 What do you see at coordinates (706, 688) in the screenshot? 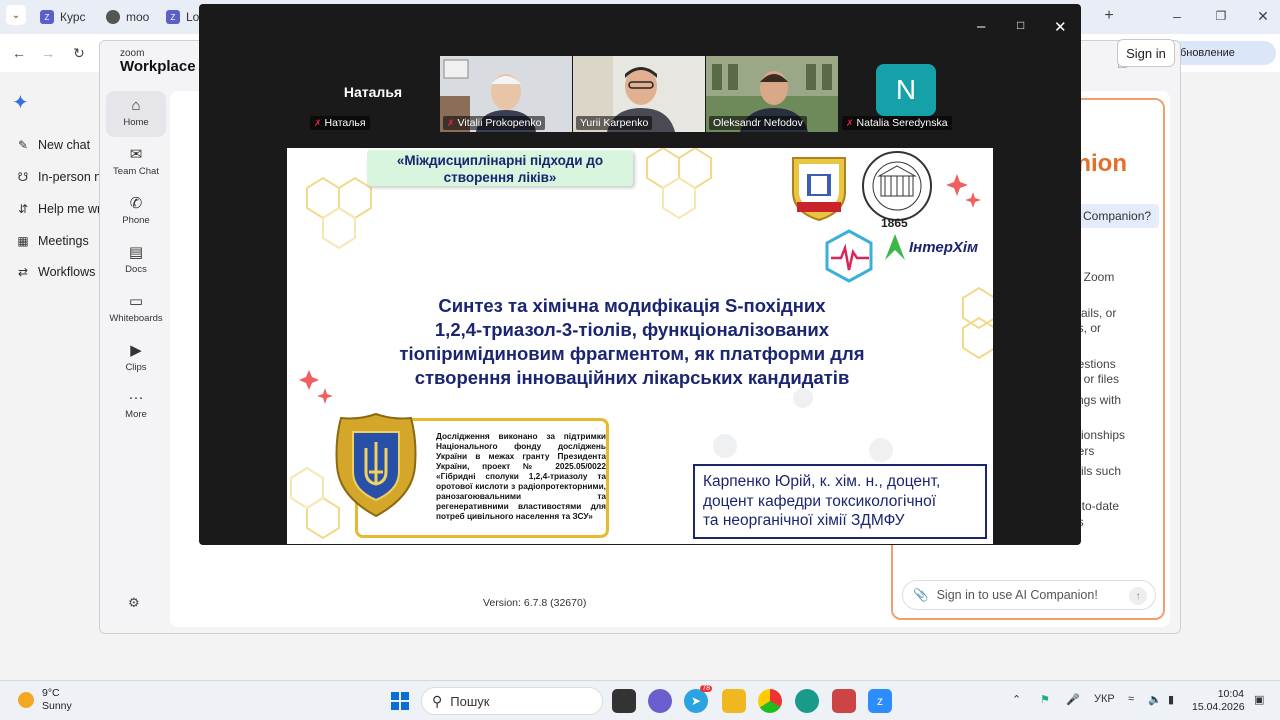
I see `notification-badge: 78` at bounding box center [706, 688].